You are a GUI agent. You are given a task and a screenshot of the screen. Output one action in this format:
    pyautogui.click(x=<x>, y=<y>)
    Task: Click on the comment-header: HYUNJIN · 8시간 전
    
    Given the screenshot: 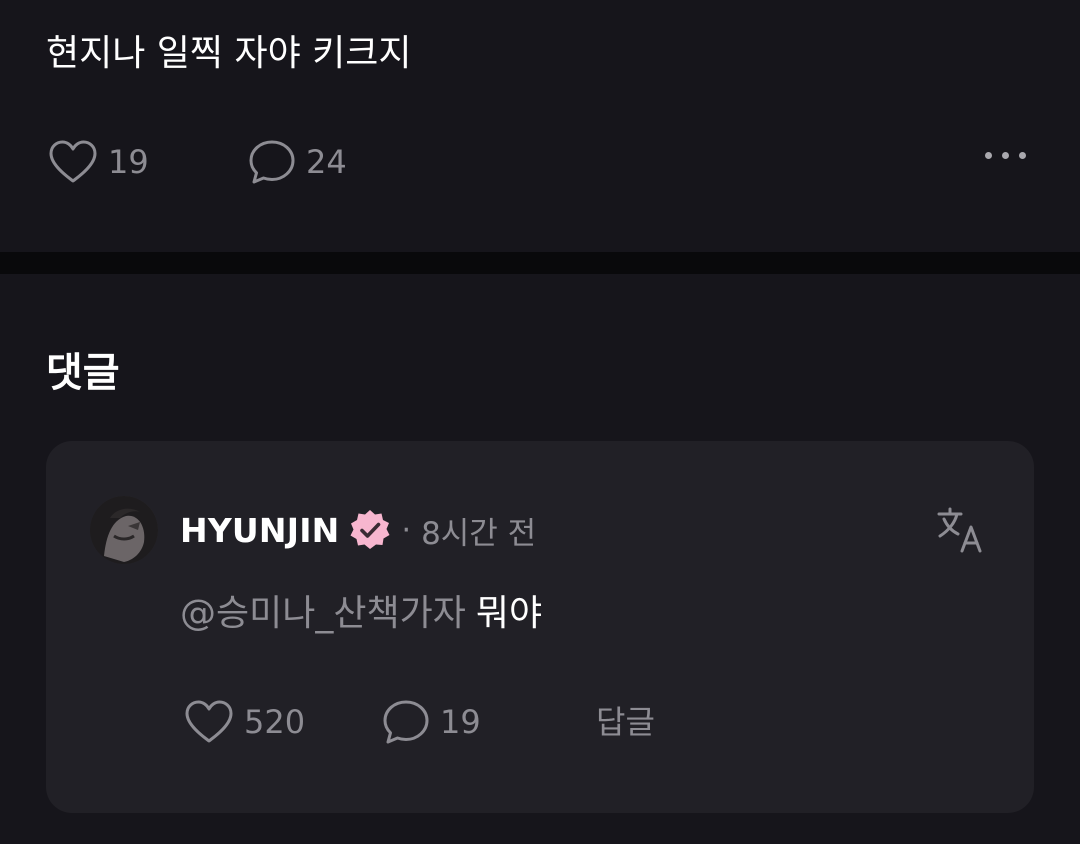 What is the action you would take?
    pyautogui.click(x=358, y=530)
    